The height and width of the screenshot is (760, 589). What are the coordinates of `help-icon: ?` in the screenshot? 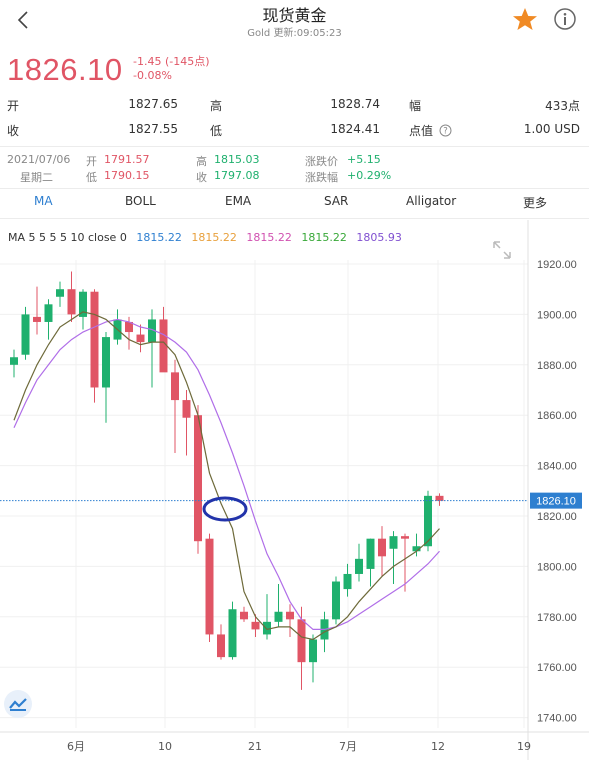 It's located at (445, 130).